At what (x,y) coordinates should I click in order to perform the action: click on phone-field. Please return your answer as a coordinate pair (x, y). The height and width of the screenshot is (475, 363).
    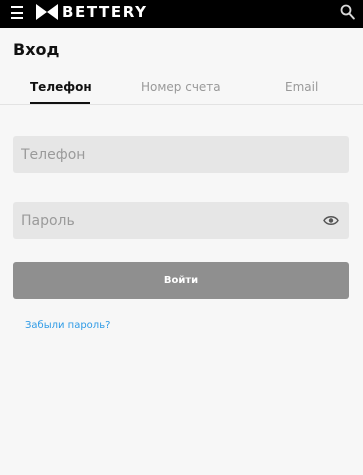
    Looking at the image, I should click on (181, 154).